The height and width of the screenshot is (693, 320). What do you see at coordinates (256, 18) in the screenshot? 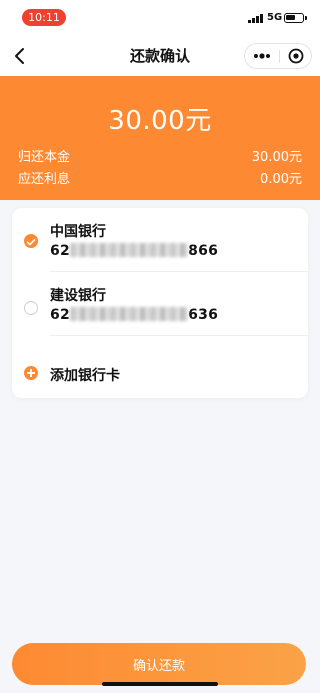
I see `signal-icon` at bounding box center [256, 18].